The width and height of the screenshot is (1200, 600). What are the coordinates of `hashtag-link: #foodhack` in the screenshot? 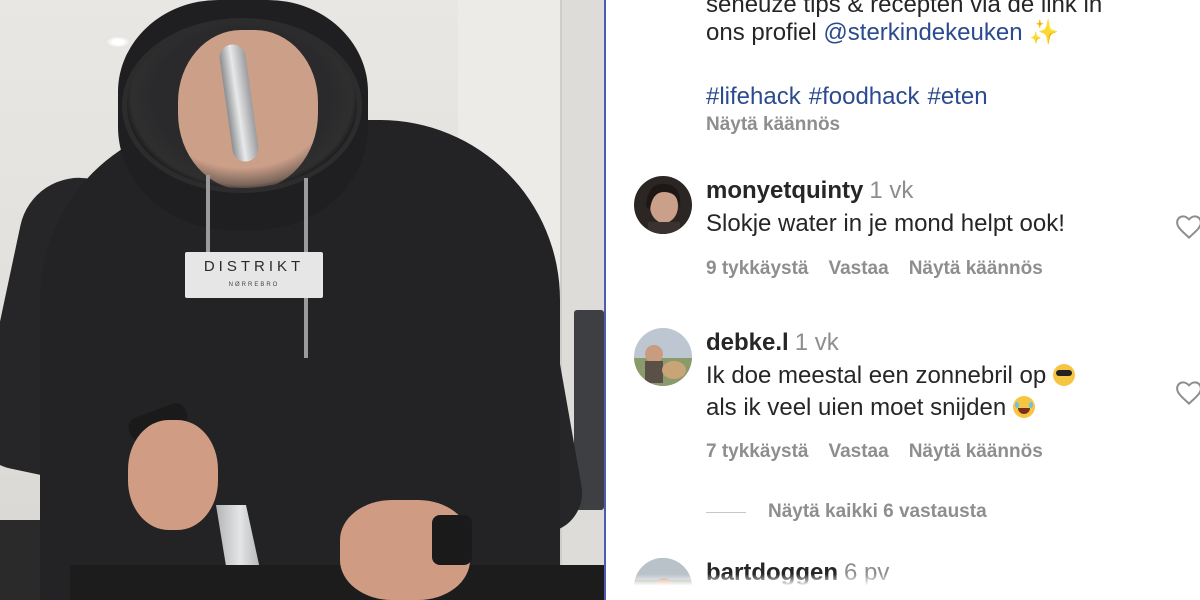 It's located at (864, 96).